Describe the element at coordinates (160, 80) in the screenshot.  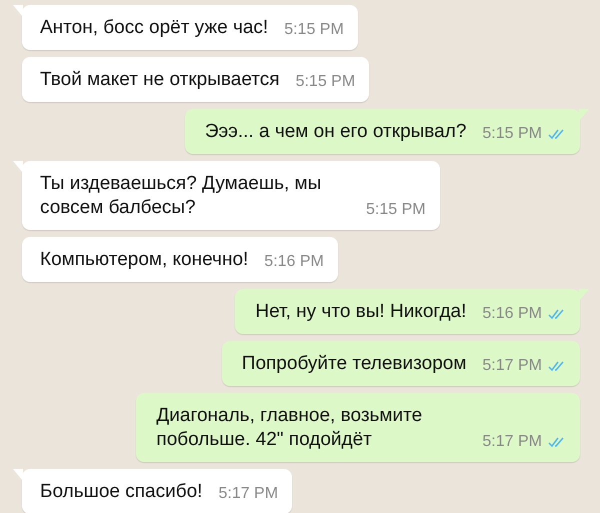
I see `message-text: Твой макет не открывается` at that location.